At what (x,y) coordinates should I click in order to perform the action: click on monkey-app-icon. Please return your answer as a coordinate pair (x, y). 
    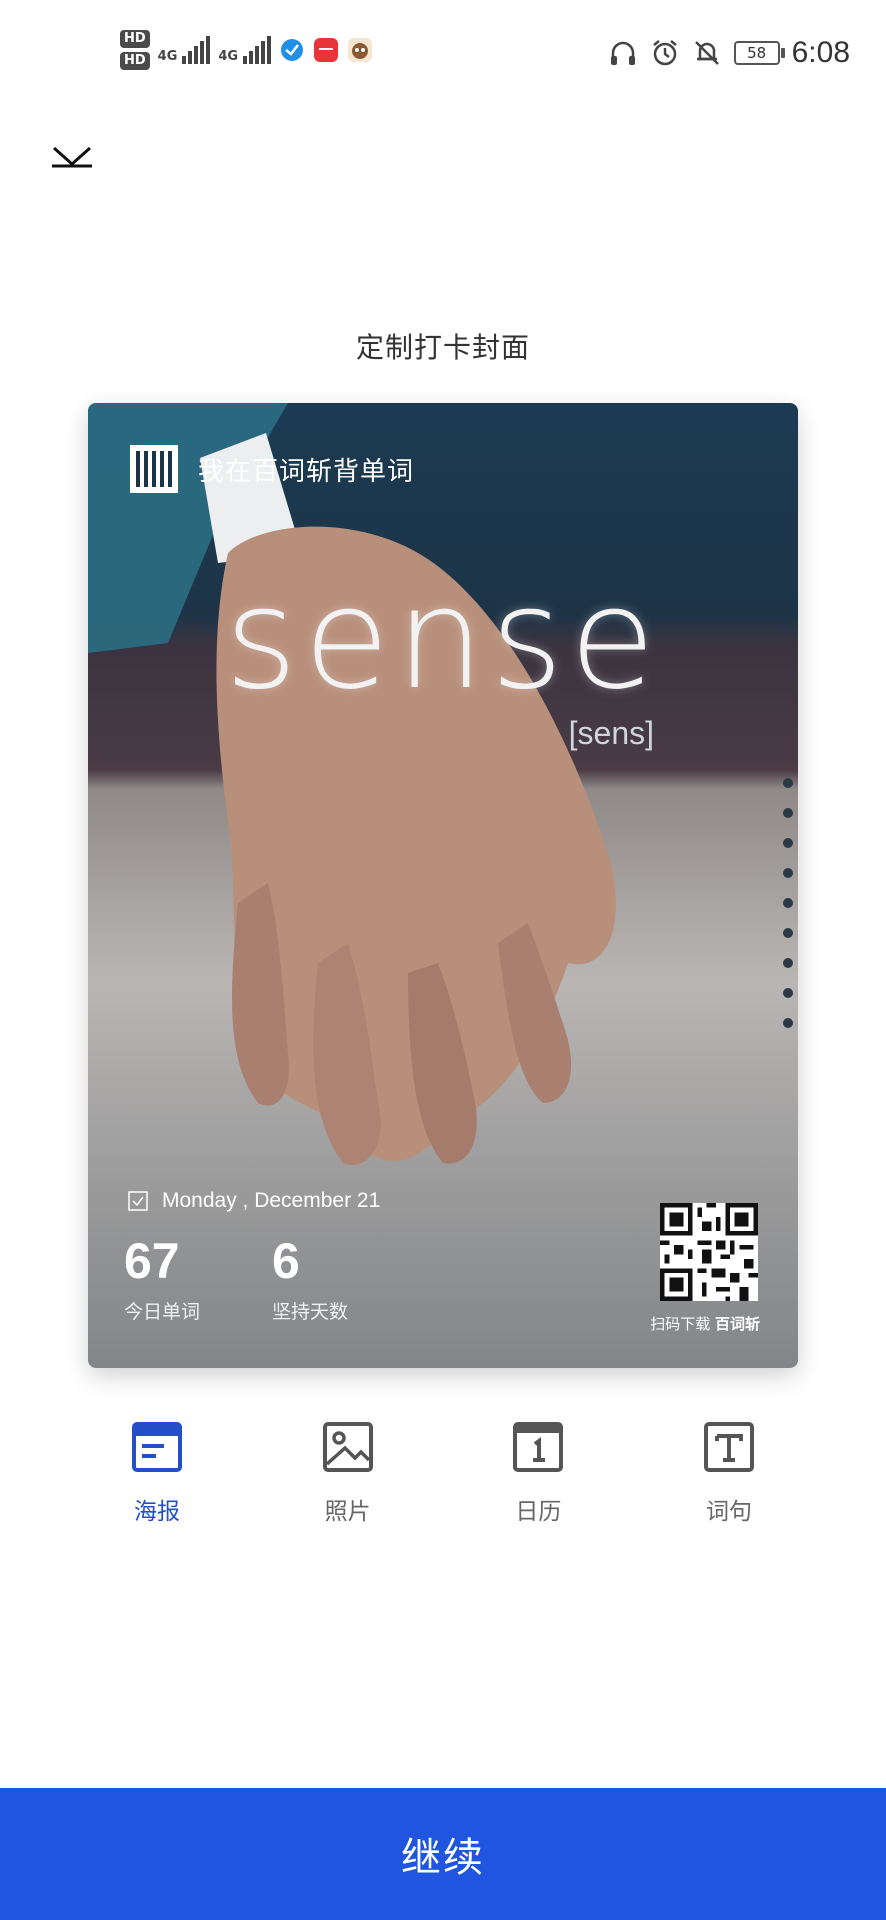
    Looking at the image, I should click on (360, 50).